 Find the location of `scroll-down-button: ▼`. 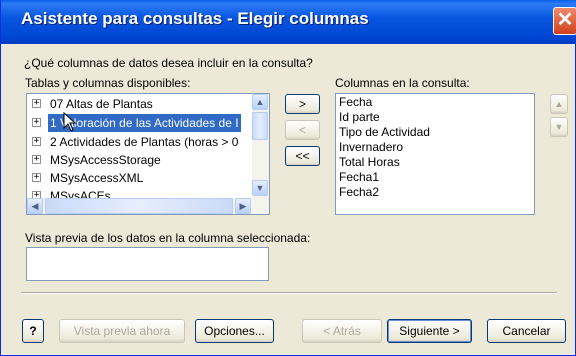

scroll-down-button: ▼ is located at coordinates (260, 188).